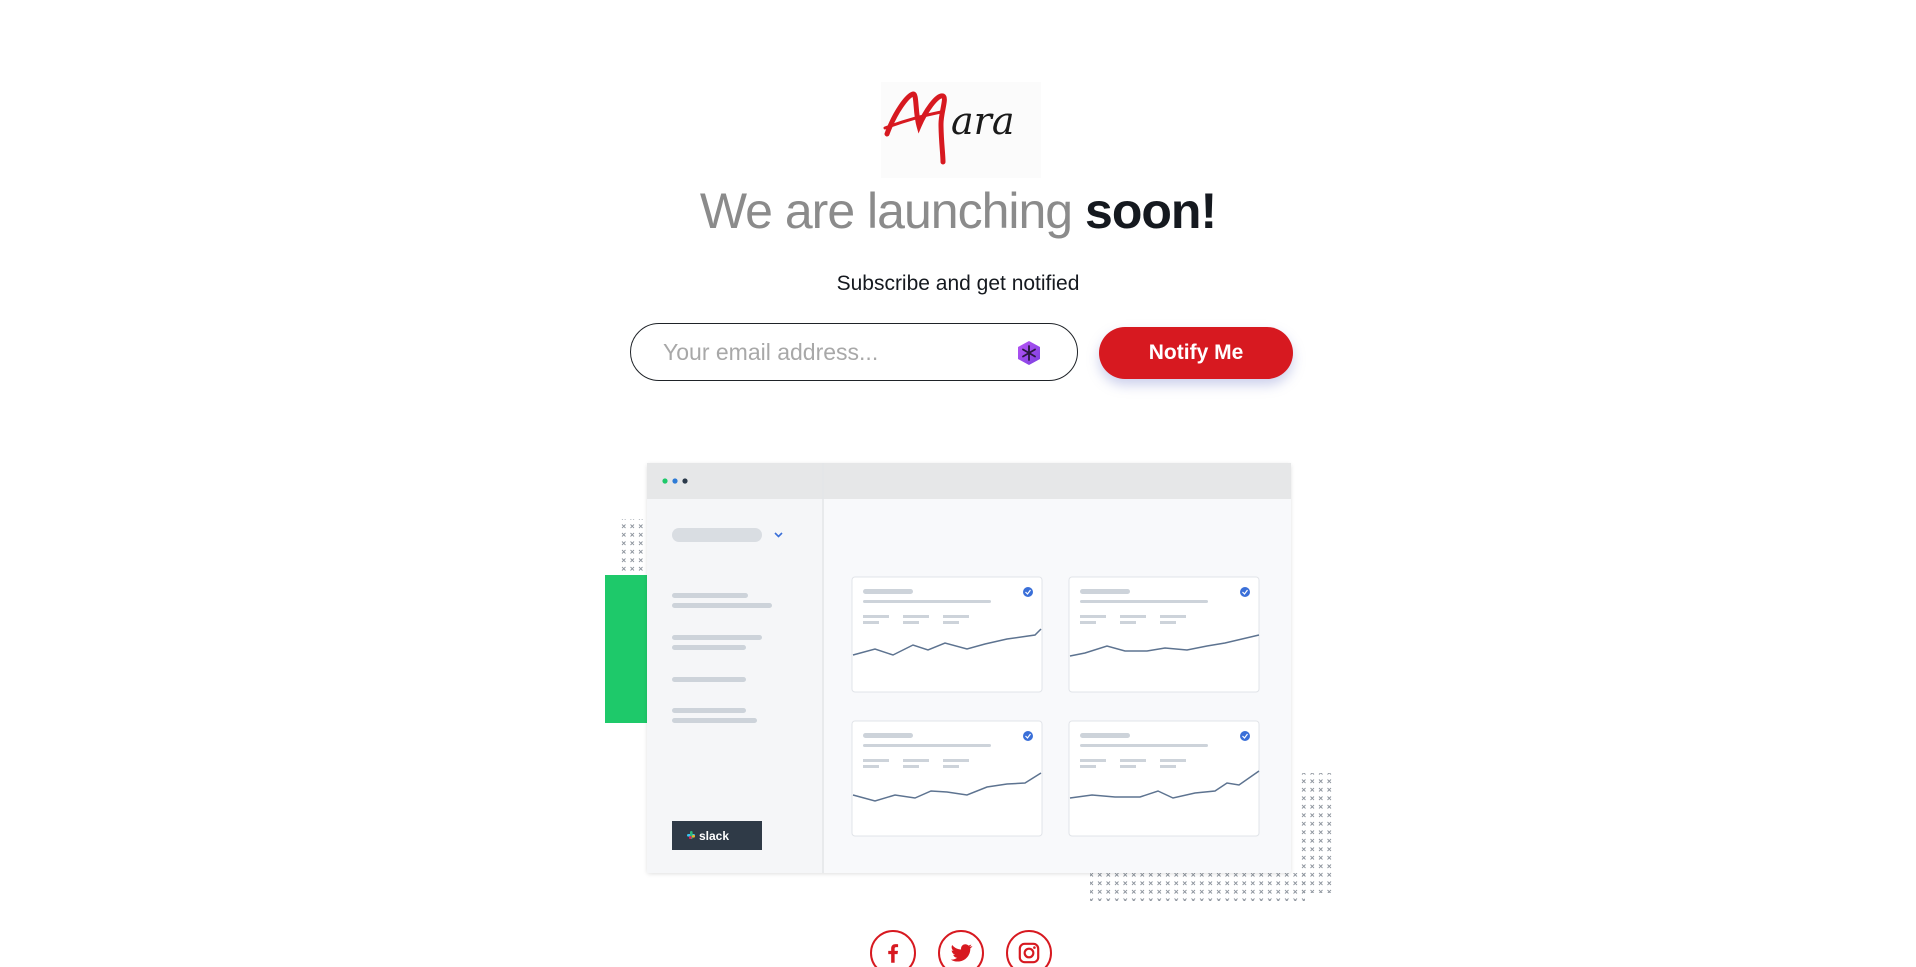 Image resolution: width=1916 pixels, height=967 pixels. I want to click on social-links, so click(961, 948).